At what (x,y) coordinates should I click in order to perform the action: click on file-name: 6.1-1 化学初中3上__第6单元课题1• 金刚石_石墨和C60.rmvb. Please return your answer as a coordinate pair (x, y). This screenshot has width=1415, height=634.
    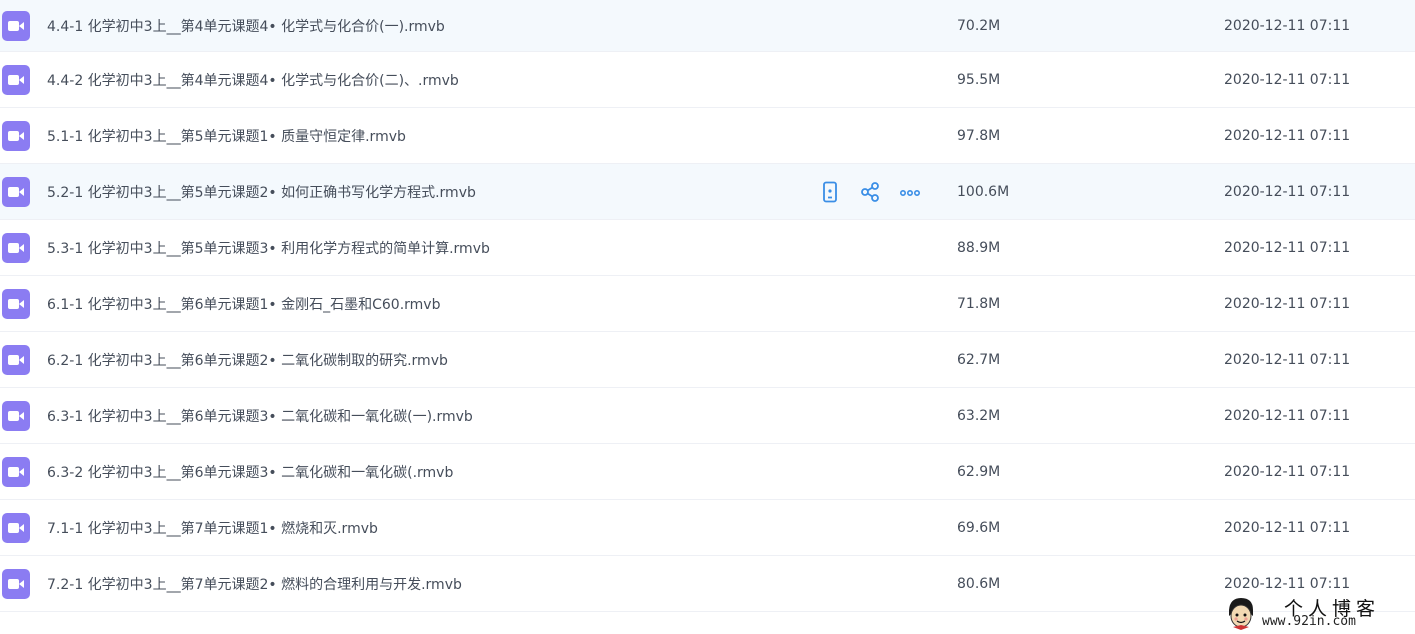
    Looking at the image, I should click on (243, 304).